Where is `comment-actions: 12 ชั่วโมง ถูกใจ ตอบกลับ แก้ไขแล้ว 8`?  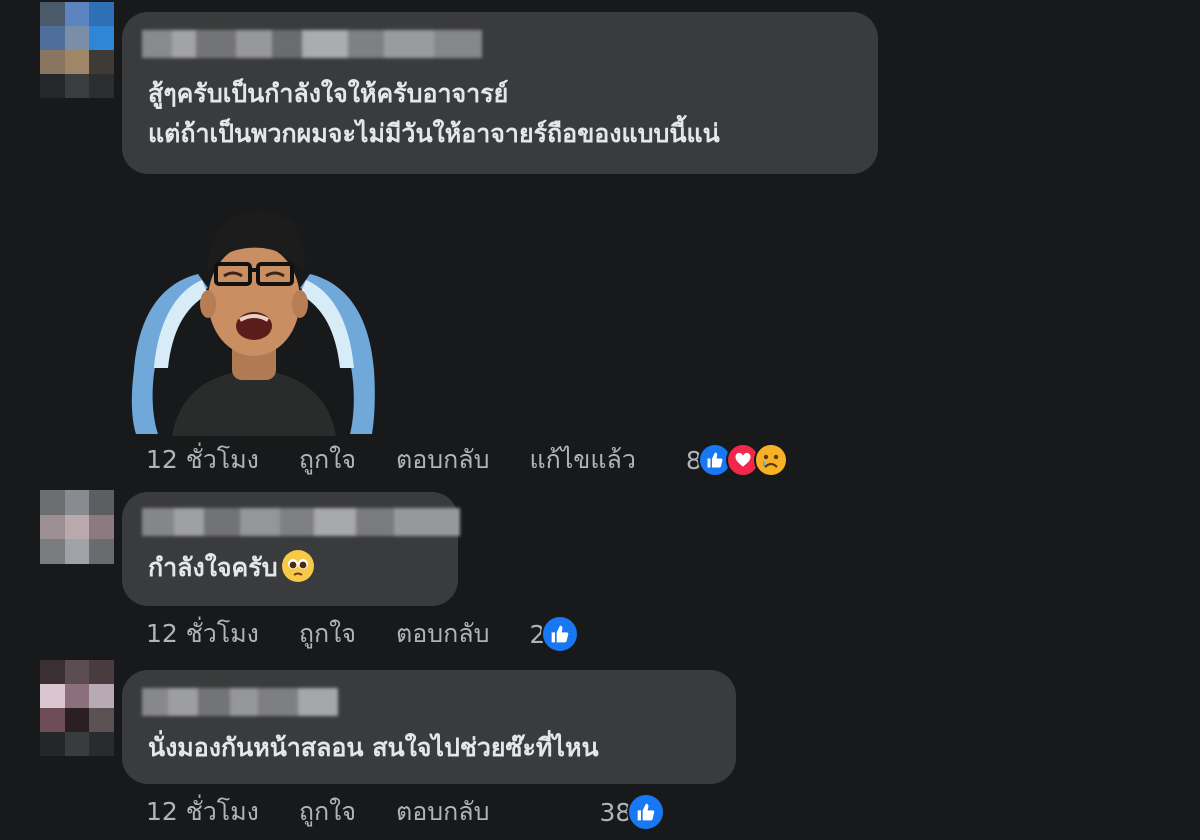 comment-actions: 12 ชั่วโมง ถูกใจ ตอบกลับ แก้ไขแล้ว 8 is located at coordinates (467, 460).